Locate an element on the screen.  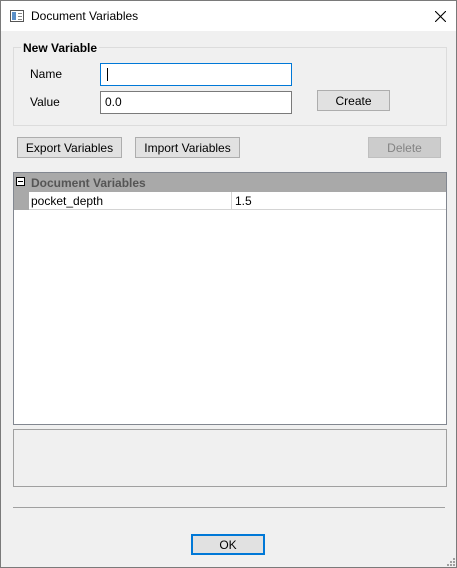
collapse-icon is located at coordinates (20, 181).